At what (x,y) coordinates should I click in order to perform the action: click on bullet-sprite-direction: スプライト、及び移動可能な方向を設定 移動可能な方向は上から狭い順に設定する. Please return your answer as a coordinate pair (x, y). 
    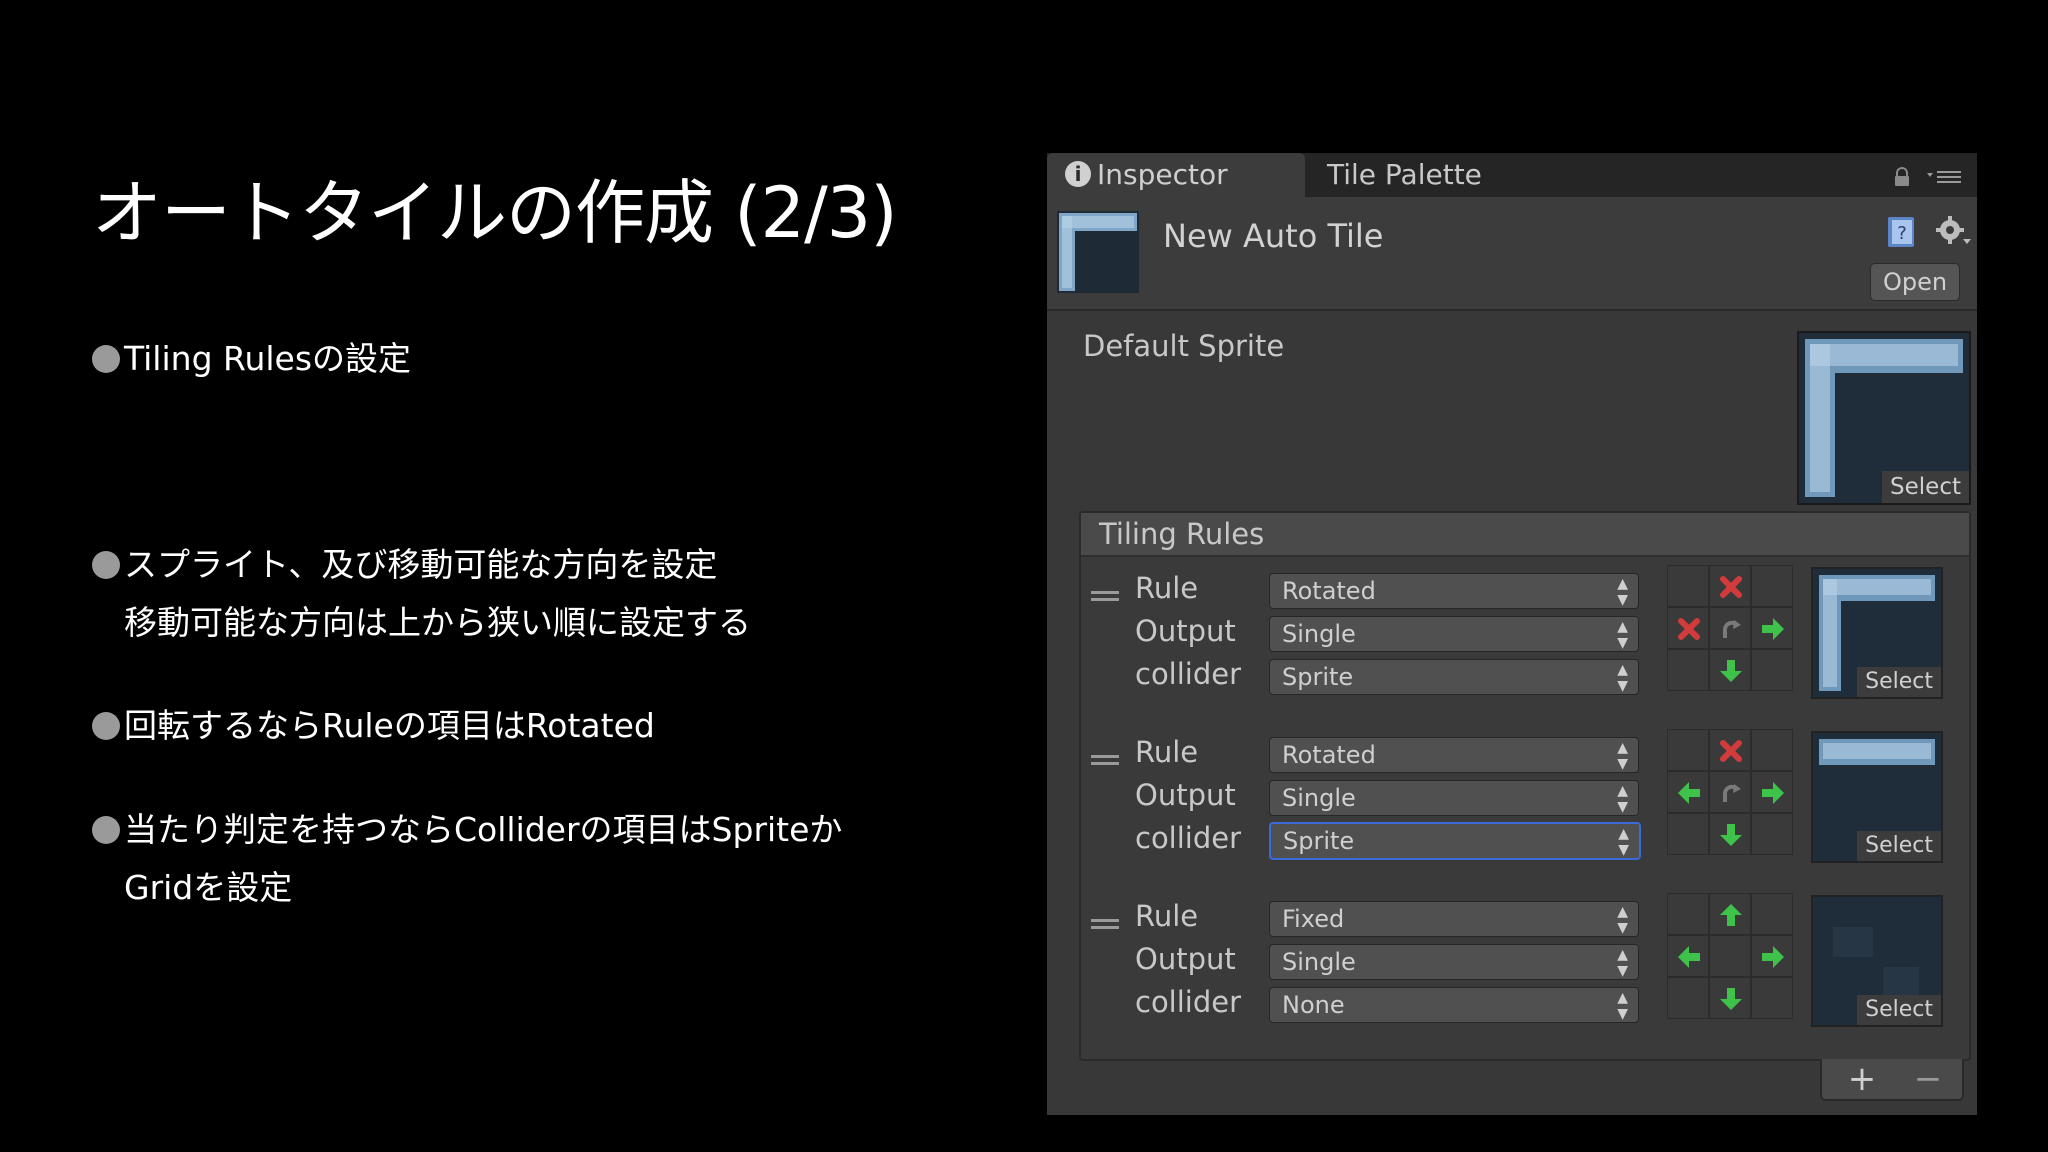
    Looking at the image, I should click on (421, 594).